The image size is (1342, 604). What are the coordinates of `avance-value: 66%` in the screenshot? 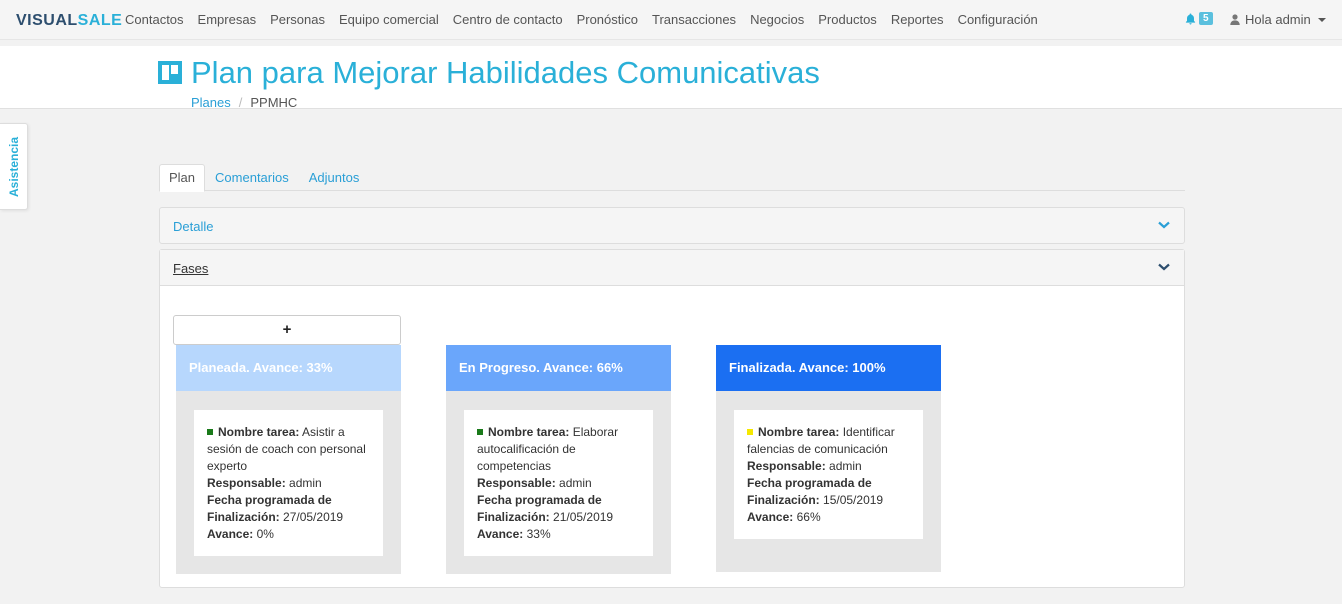 It's located at (808, 517).